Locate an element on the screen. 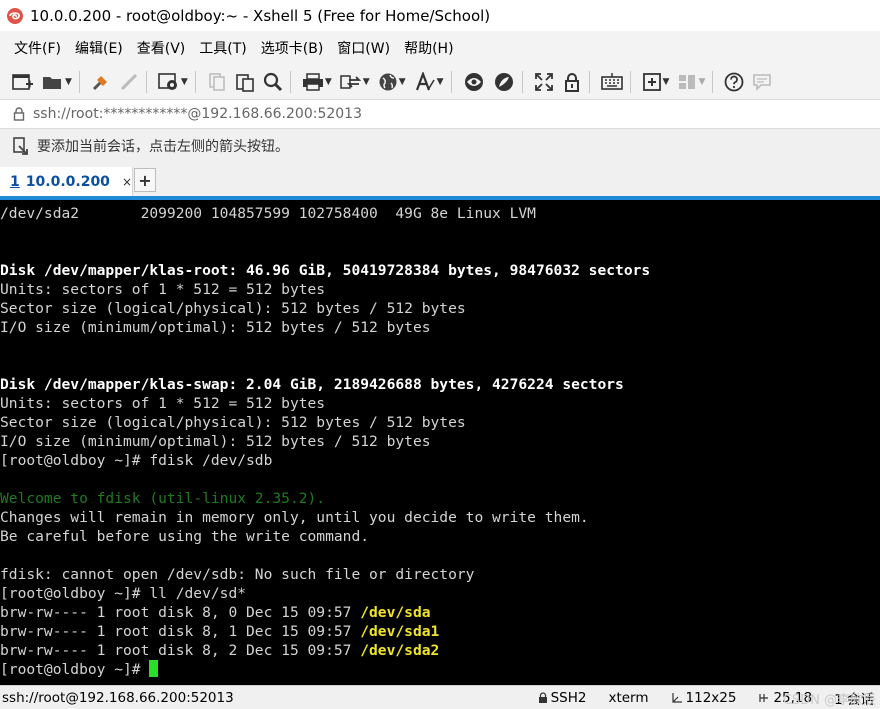 This screenshot has width=880, height=709. watermark: CSDN @李欣辰 is located at coordinates (829, 700).